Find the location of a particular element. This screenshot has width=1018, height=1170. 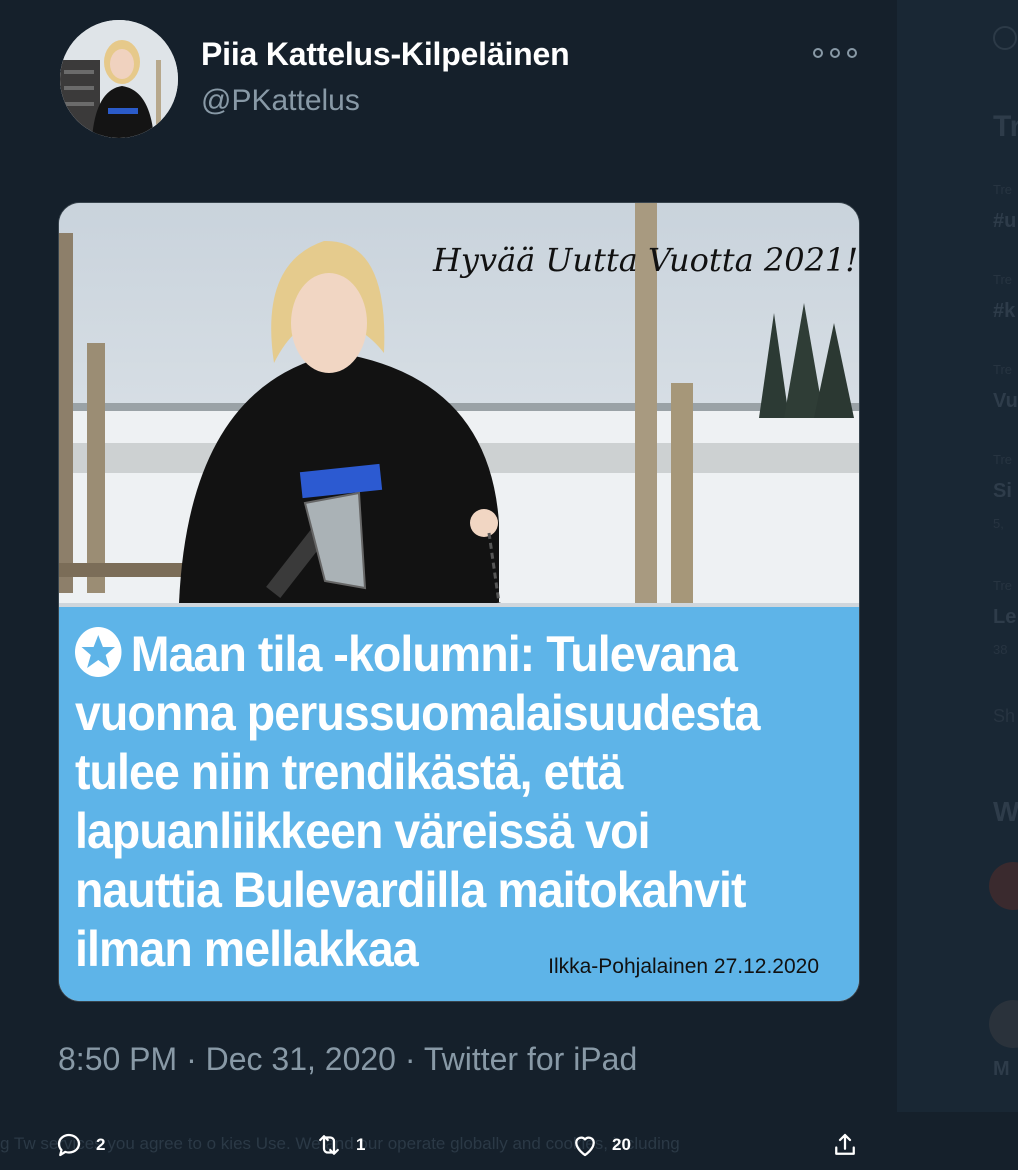

retweet-icon is located at coordinates (329, 1145).